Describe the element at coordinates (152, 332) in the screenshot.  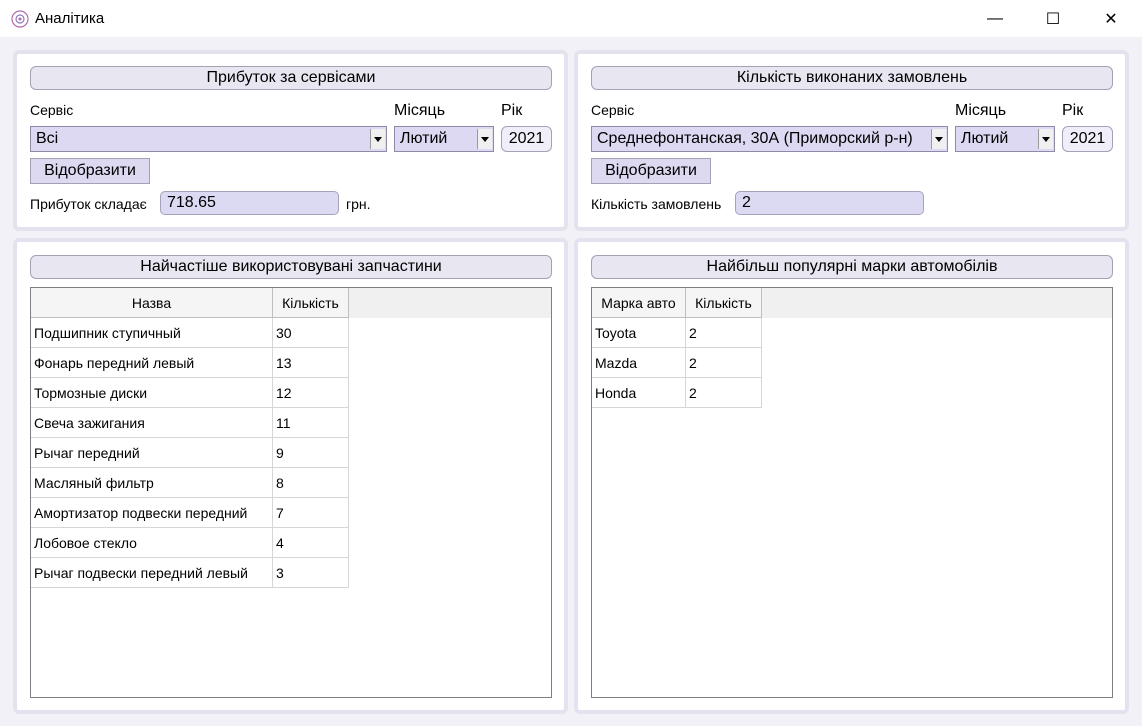
I see `table-cell-name: Подшипник ступичный` at that location.